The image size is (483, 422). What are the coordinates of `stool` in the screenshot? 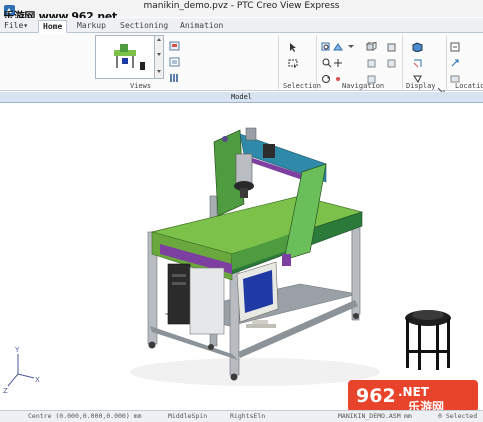 It's located at (428, 340).